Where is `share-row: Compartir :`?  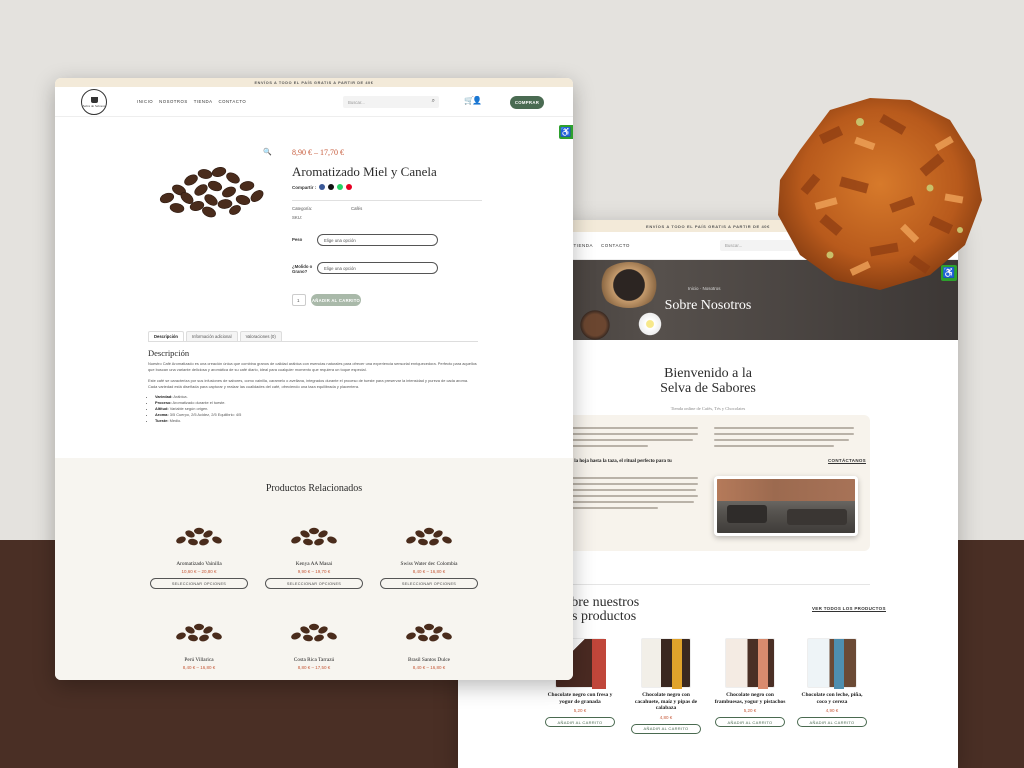 share-row: Compartir : is located at coordinates (322, 187).